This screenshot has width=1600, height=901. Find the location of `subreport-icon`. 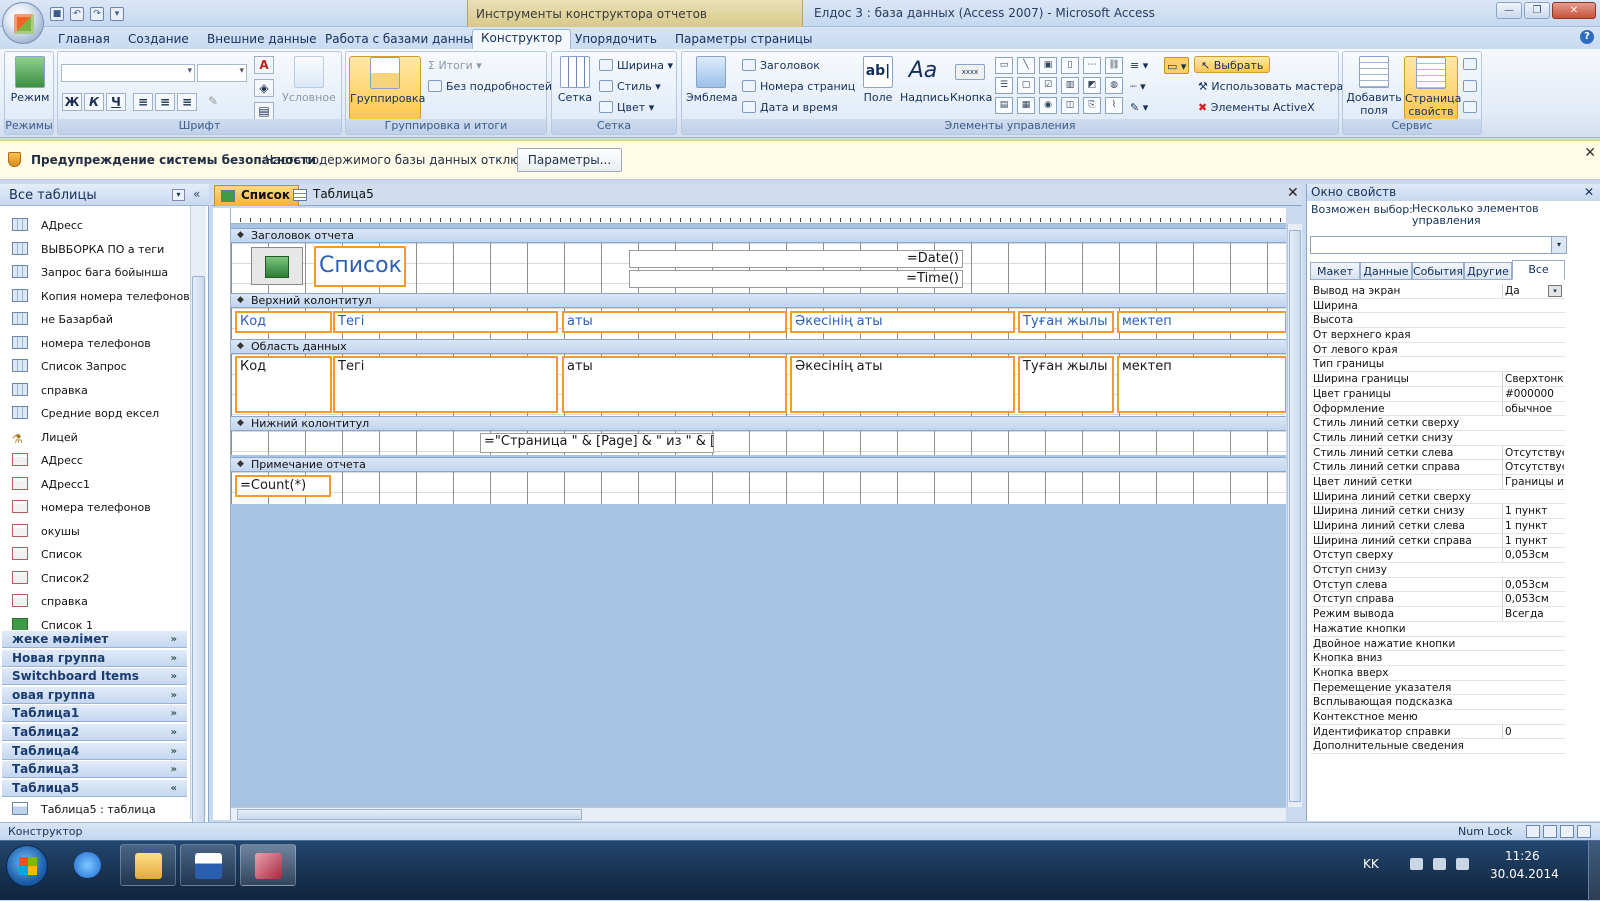

subreport-icon is located at coordinates (1472, 86).